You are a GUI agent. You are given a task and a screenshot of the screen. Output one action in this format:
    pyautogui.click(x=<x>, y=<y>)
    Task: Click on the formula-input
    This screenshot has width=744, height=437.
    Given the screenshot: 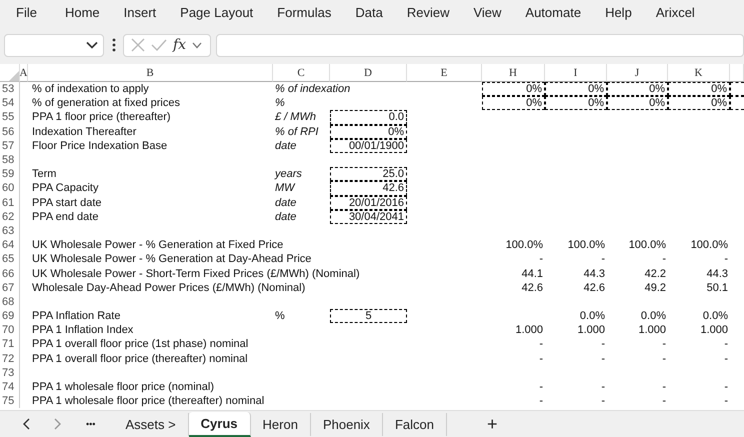 What is the action you would take?
    pyautogui.click(x=480, y=45)
    